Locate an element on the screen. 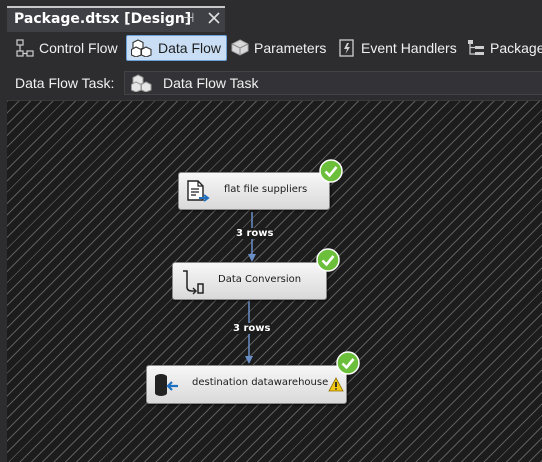 Image resolution: width=542 pixels, height=462 pixels. component-label: destination datawarehouse is located at coordinates (260, 382).